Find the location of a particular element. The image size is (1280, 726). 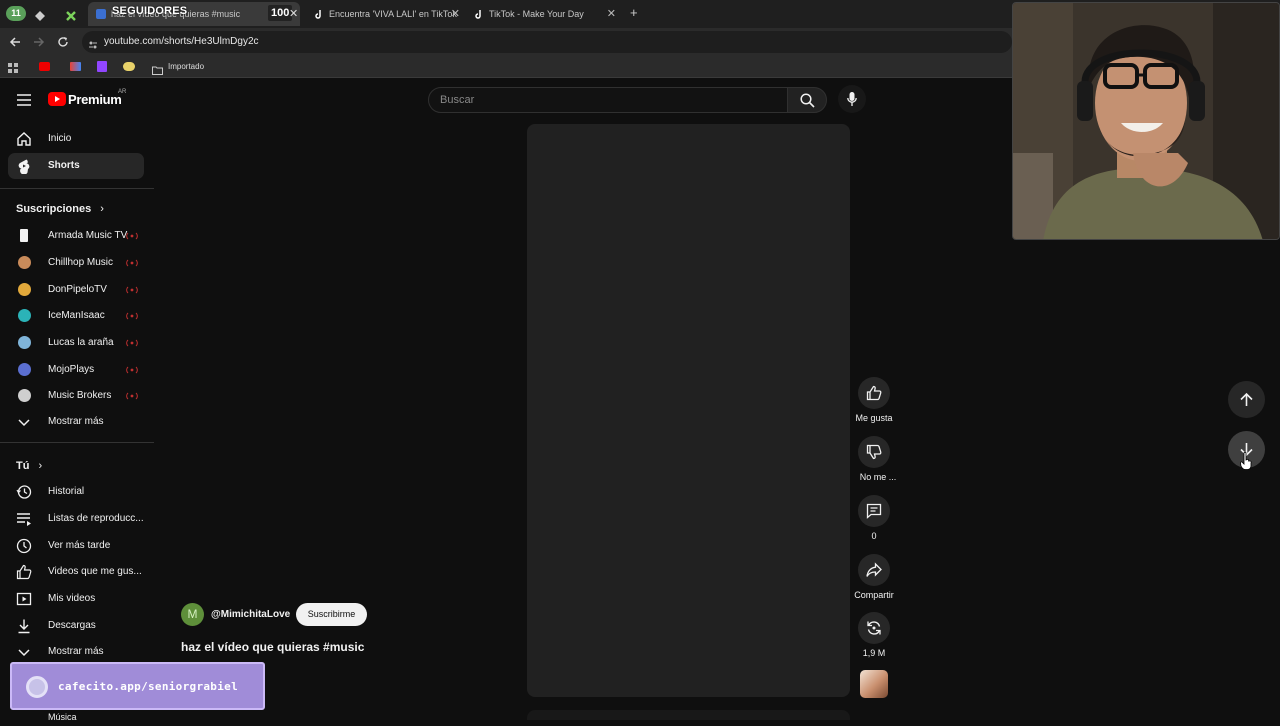

next-short-preview is located at coordinates (688, 715).